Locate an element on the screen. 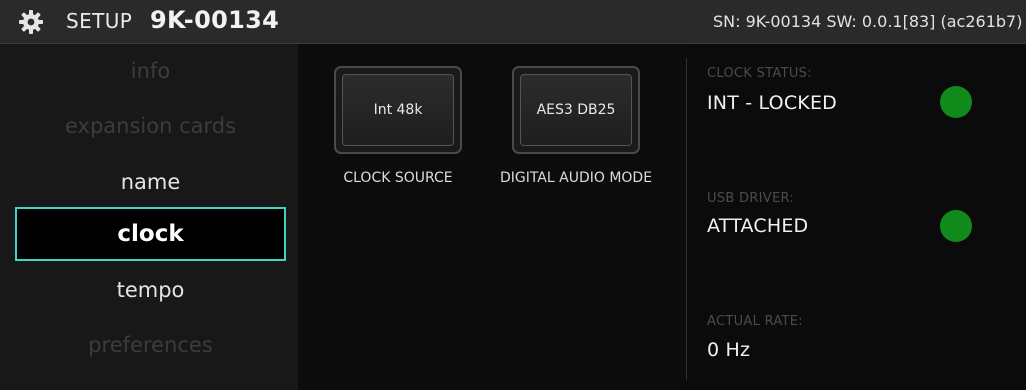  page-title-label: SETUP is located at coordinates (99, 21).